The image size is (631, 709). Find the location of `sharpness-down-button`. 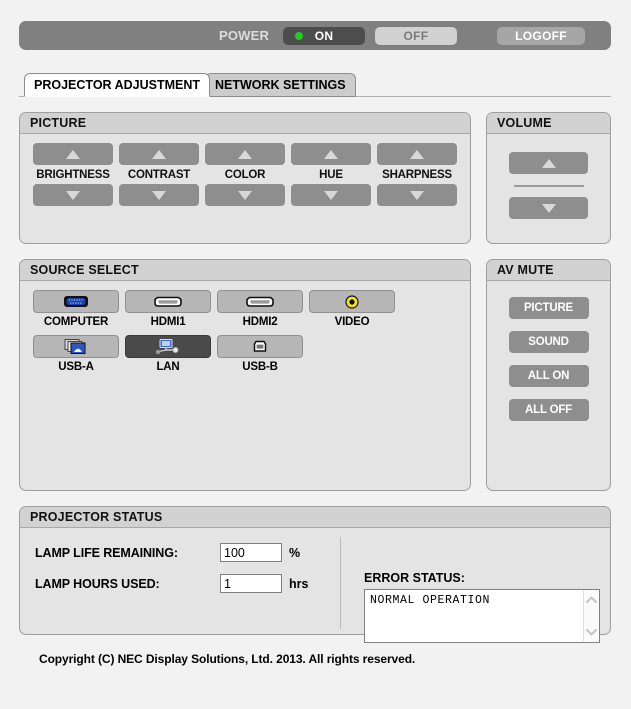

sharpness-down-button is located at coordinates (417, 195).